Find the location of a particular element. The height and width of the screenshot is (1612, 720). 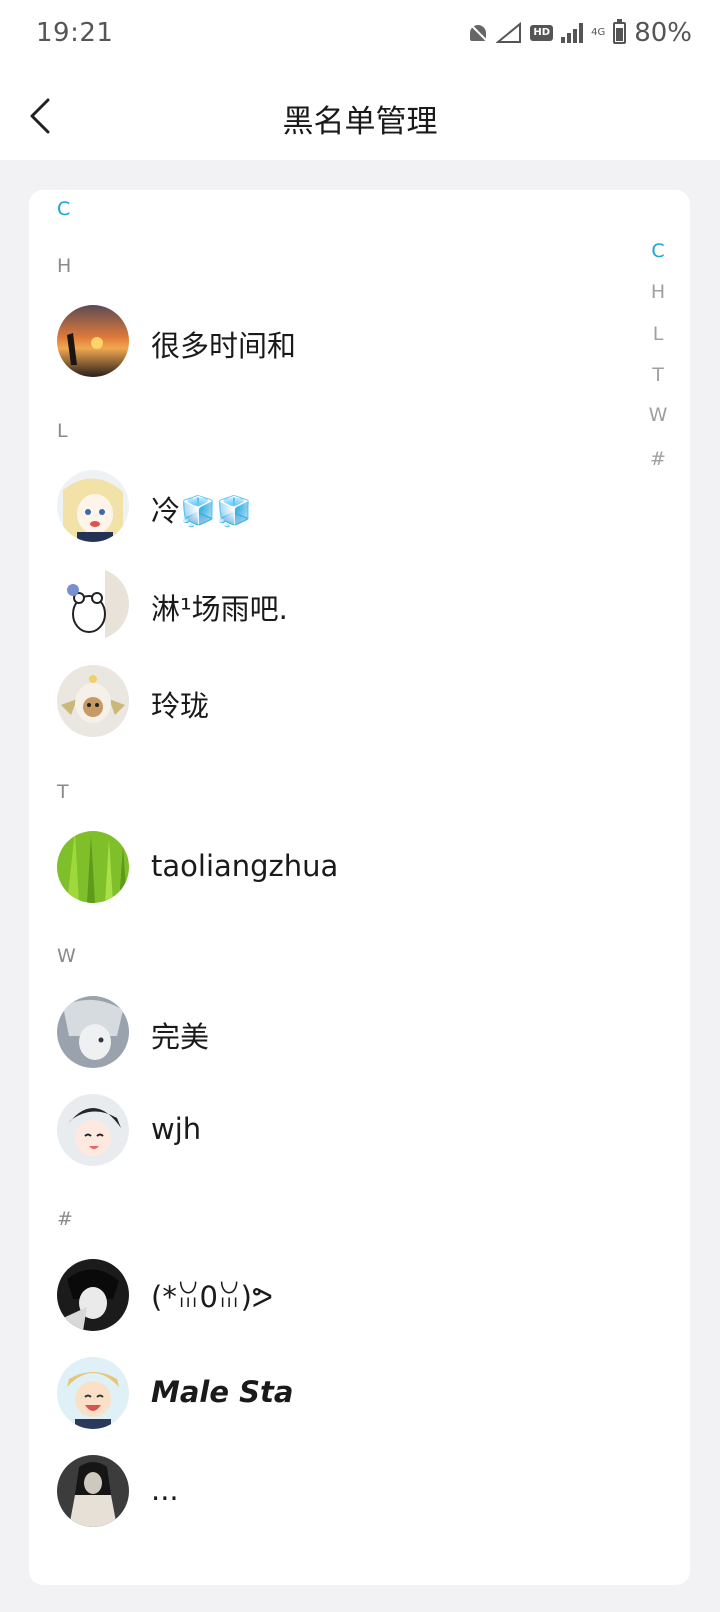

section-header-t: T is located at coordinates (63, 792).